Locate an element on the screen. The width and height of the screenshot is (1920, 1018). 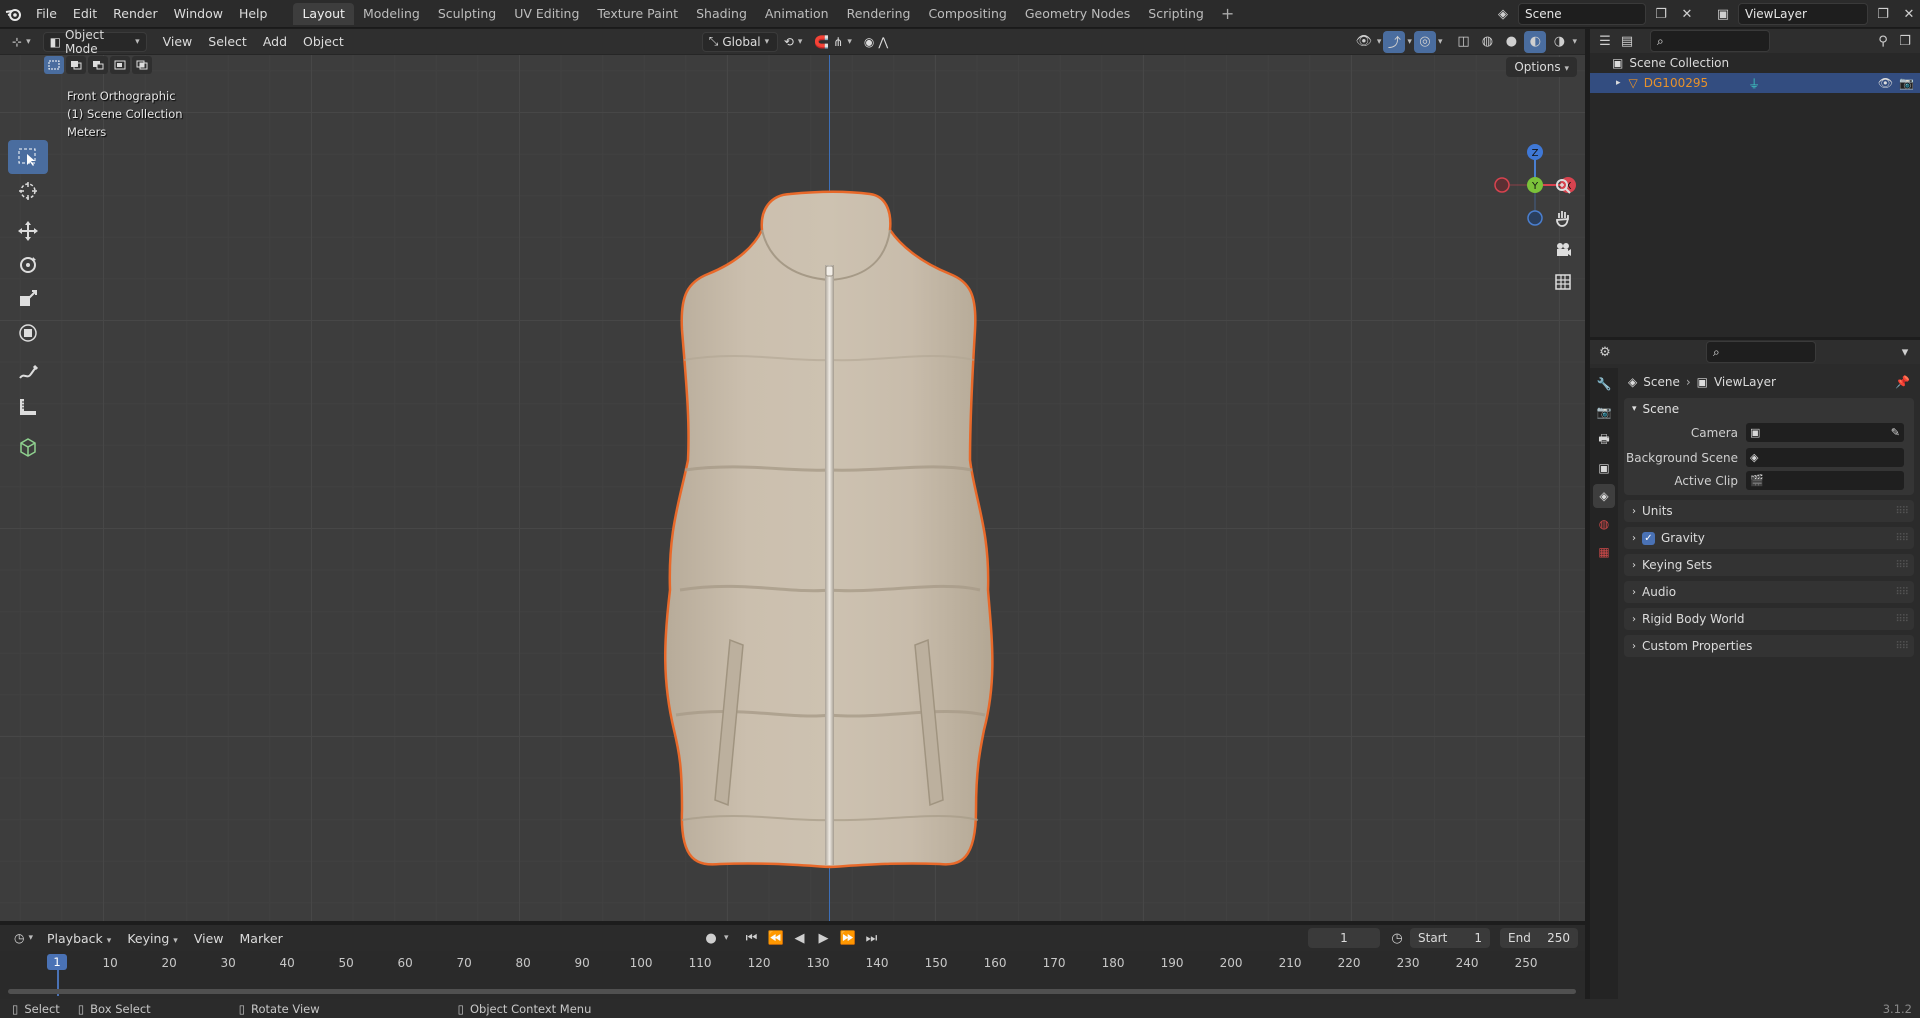
keying-sets-panel: › Keying Sets ⠿⠿ is located at coordinates (1769, 565).